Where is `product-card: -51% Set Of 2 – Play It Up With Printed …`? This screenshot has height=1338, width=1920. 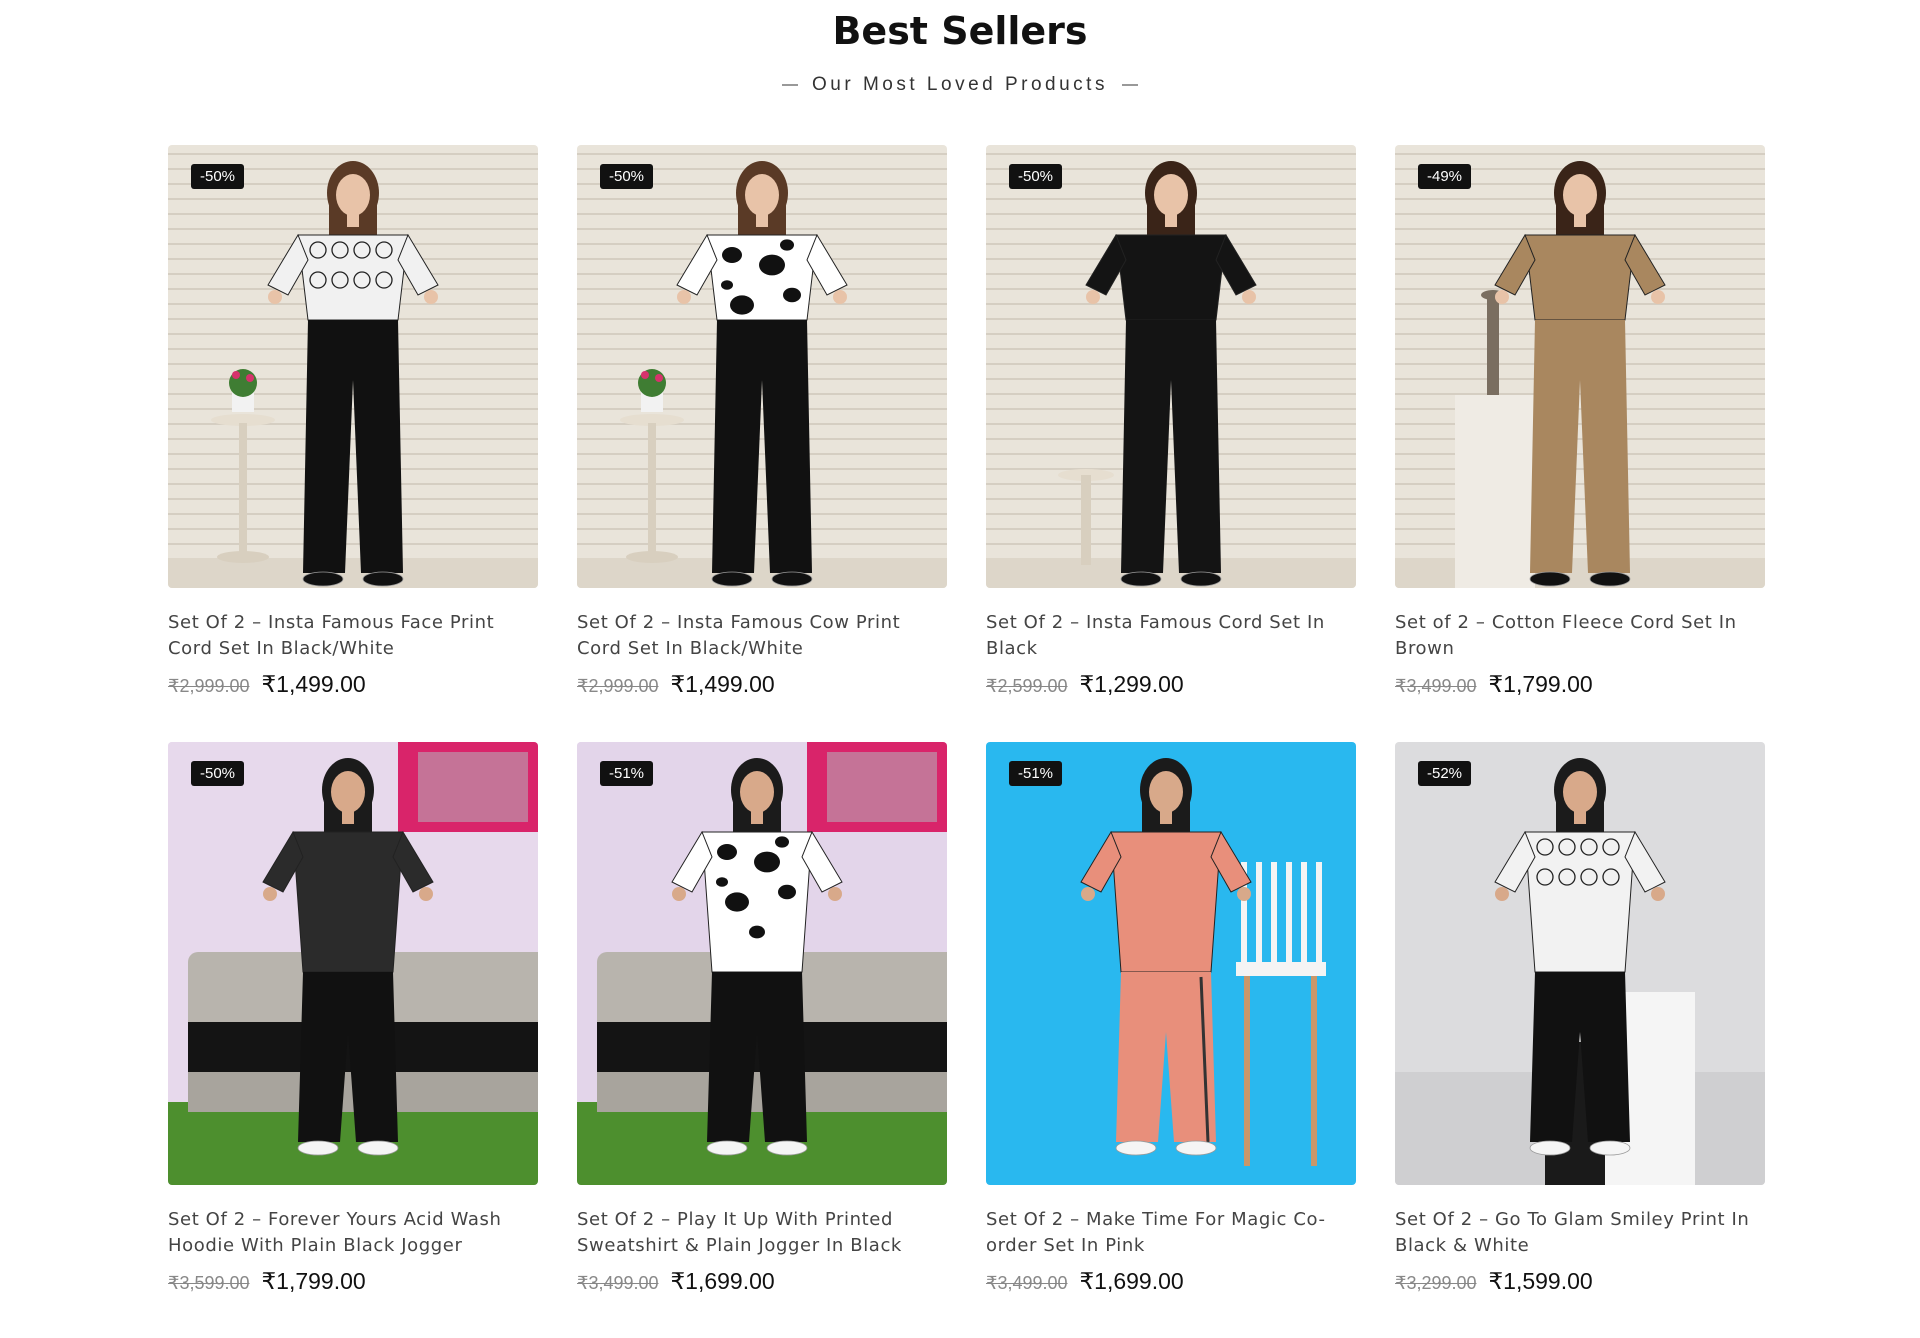 product-card: -51% Set Of 2 – Play It Up With Printed … is located at coordinates (762, 1021).